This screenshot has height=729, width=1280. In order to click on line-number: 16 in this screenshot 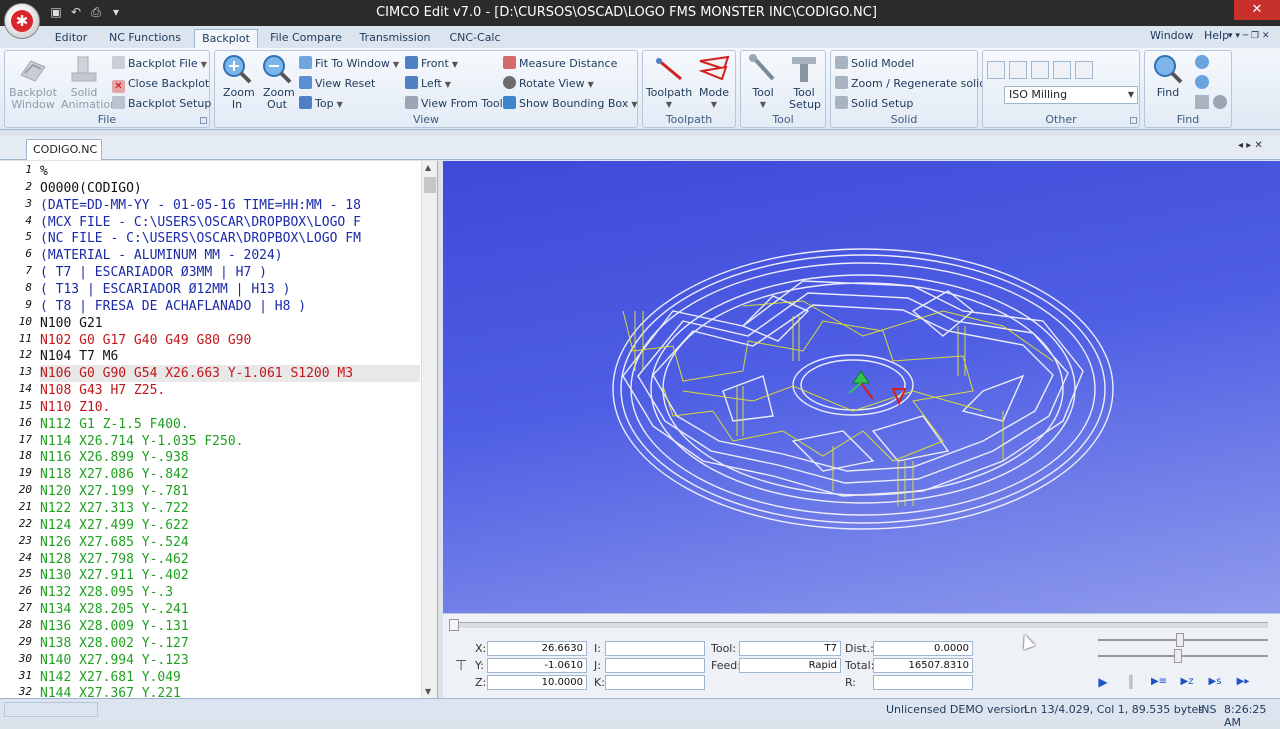, I will do `click(25, 422)`.